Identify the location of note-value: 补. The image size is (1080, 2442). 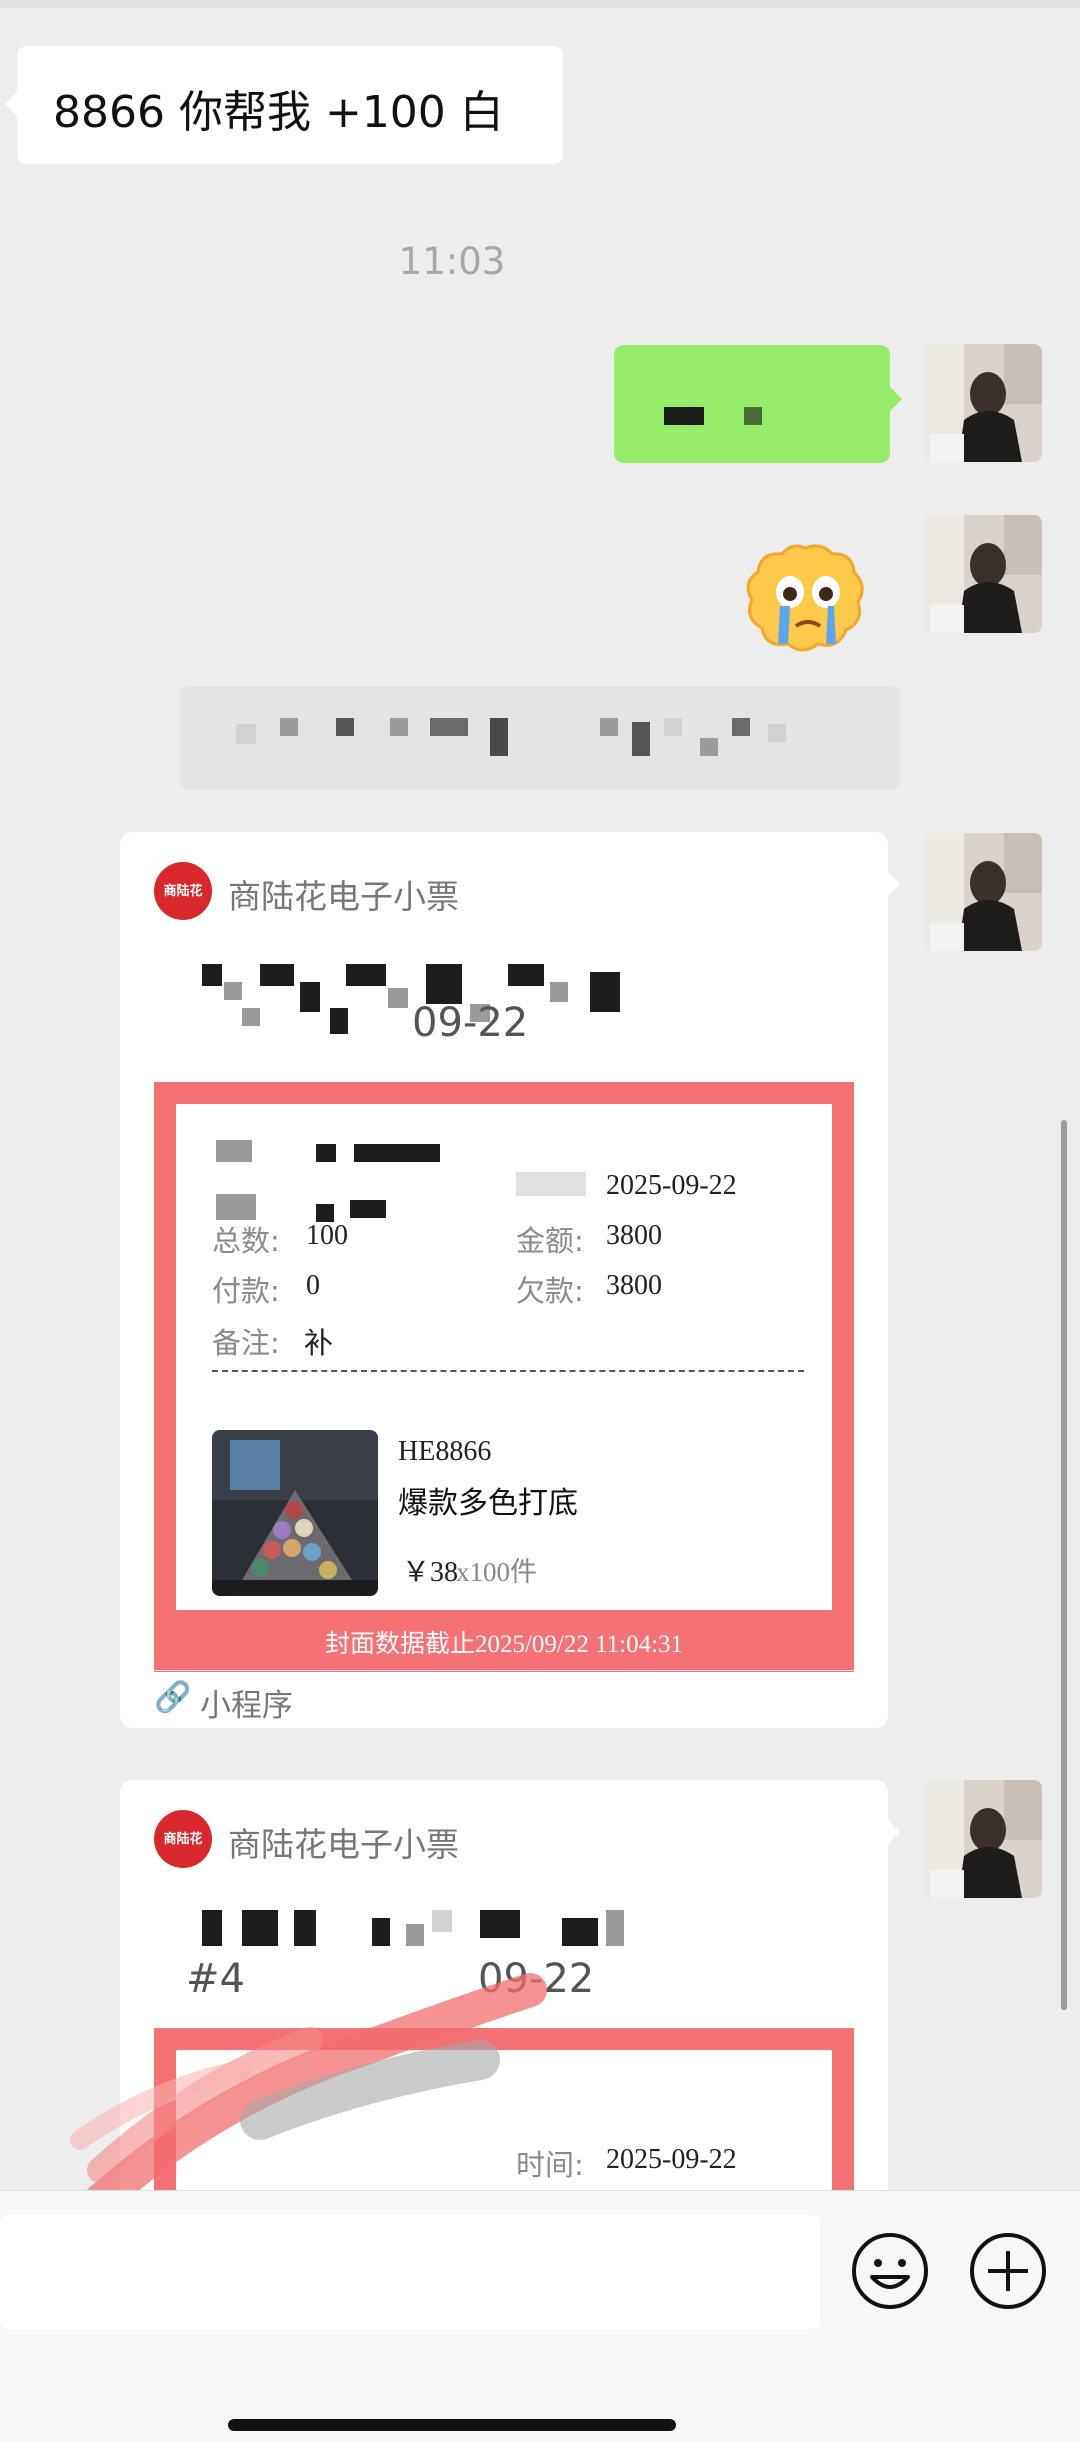
(319, 1343).